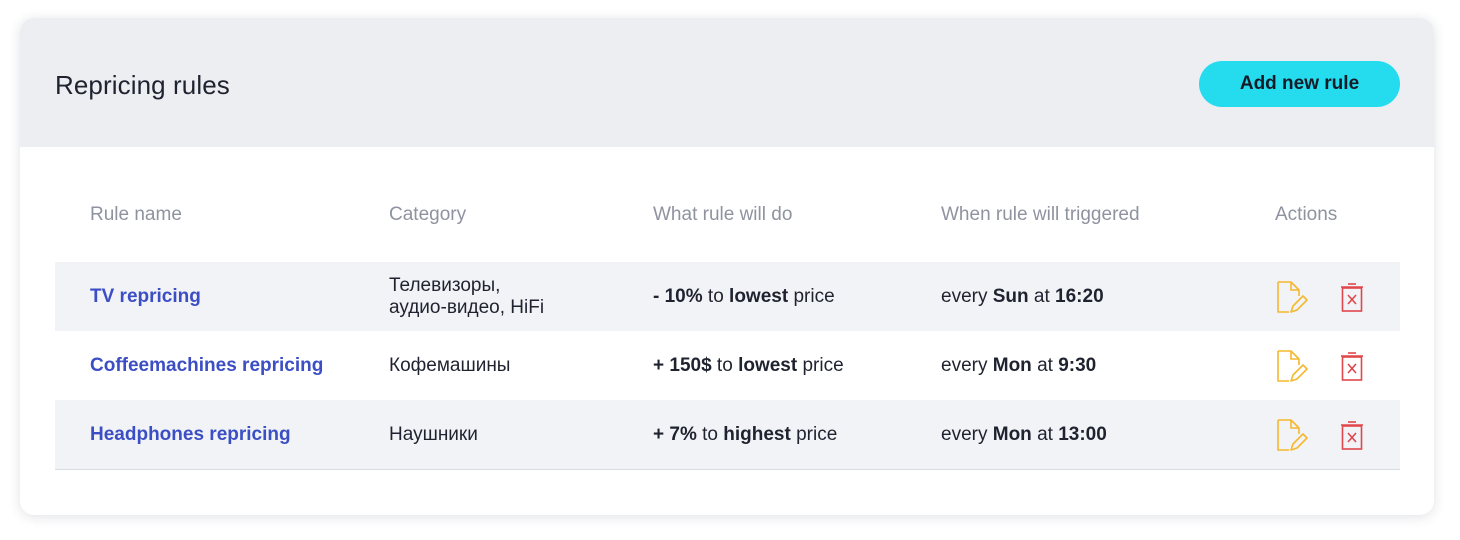 This screenshot has width=1460, height=540. I want to click on trigger-time: 16:20, so click(1079, 296).